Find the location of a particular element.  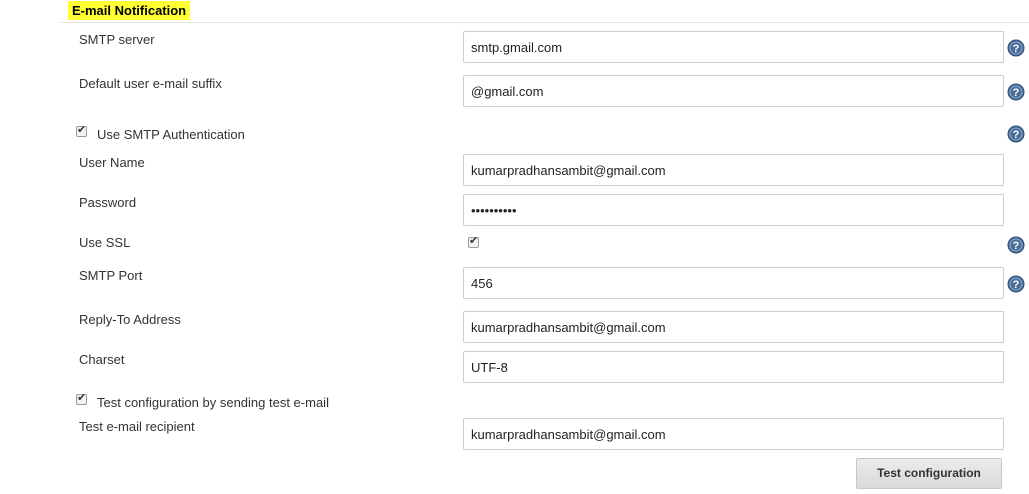

password-label: Password is located at coordinates (108, 202).